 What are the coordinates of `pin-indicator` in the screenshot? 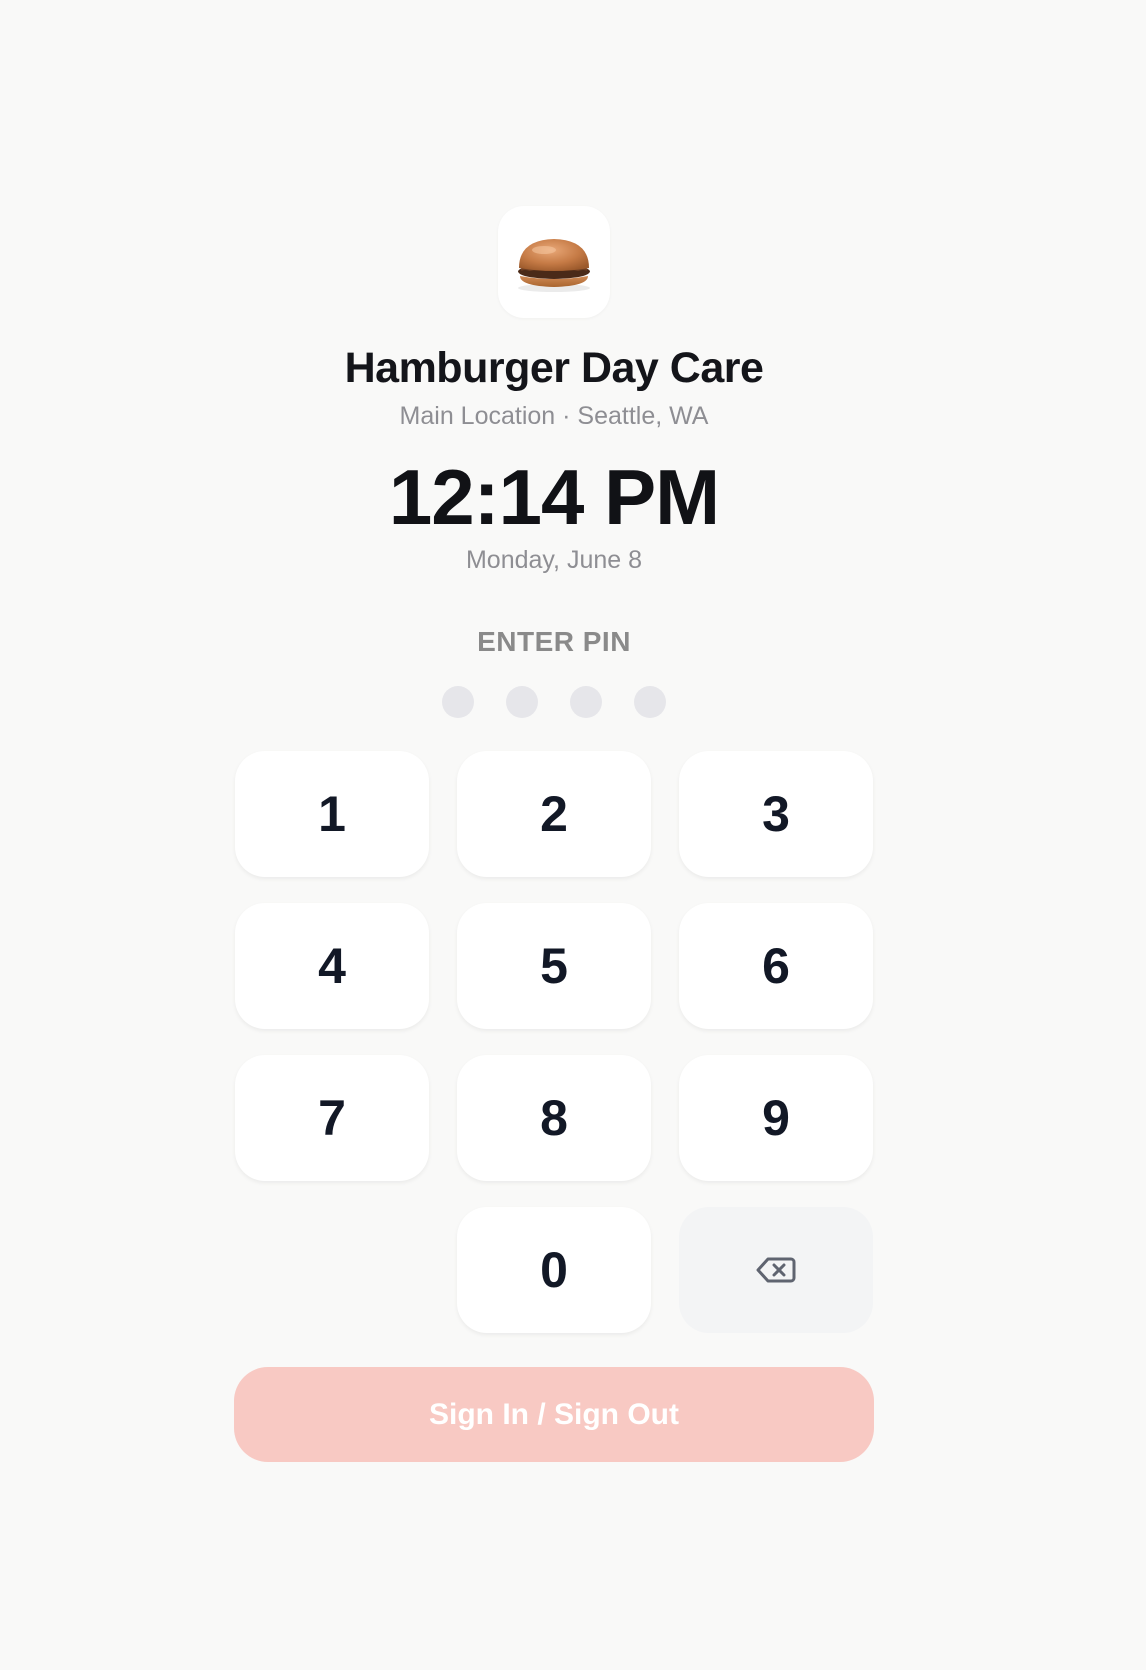 It's located at (554, 702).